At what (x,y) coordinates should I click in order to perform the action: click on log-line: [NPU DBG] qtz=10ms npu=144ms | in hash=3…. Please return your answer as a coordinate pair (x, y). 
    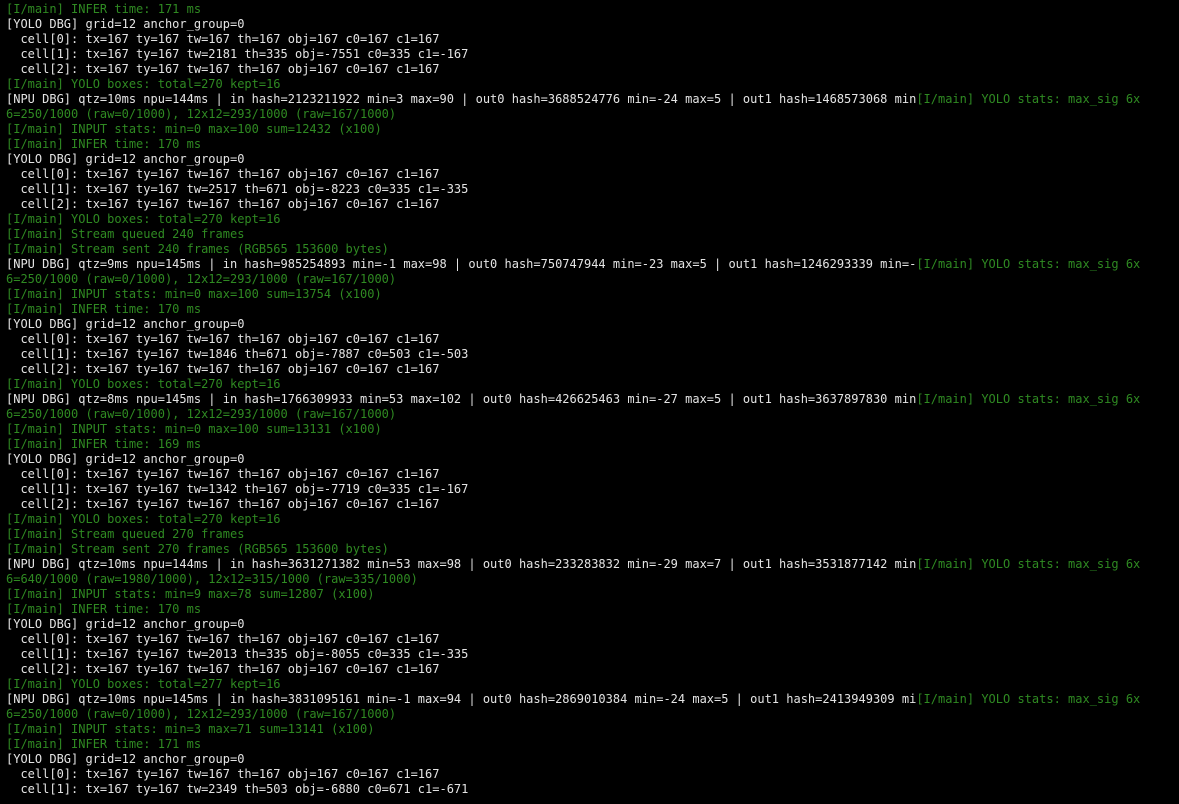
    Looking at the image, I should click on (592, 564).